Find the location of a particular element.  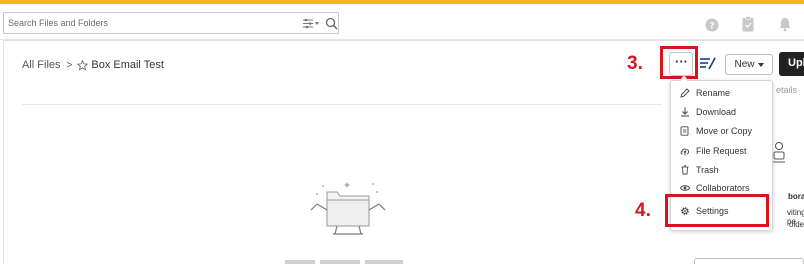

breadcrumb-current-folder: Box Email Test is located at coordinates (127, 65).